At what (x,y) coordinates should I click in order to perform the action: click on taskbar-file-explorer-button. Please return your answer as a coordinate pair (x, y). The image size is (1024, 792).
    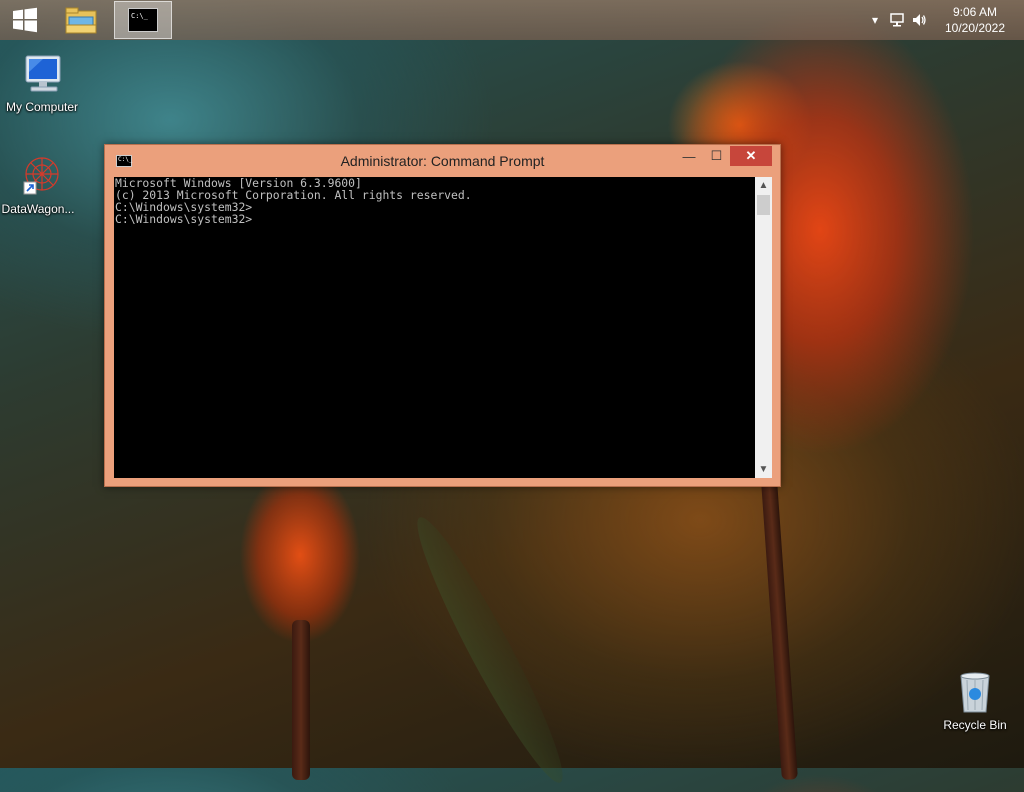
    Looking at the image, I should click on (81, 20).